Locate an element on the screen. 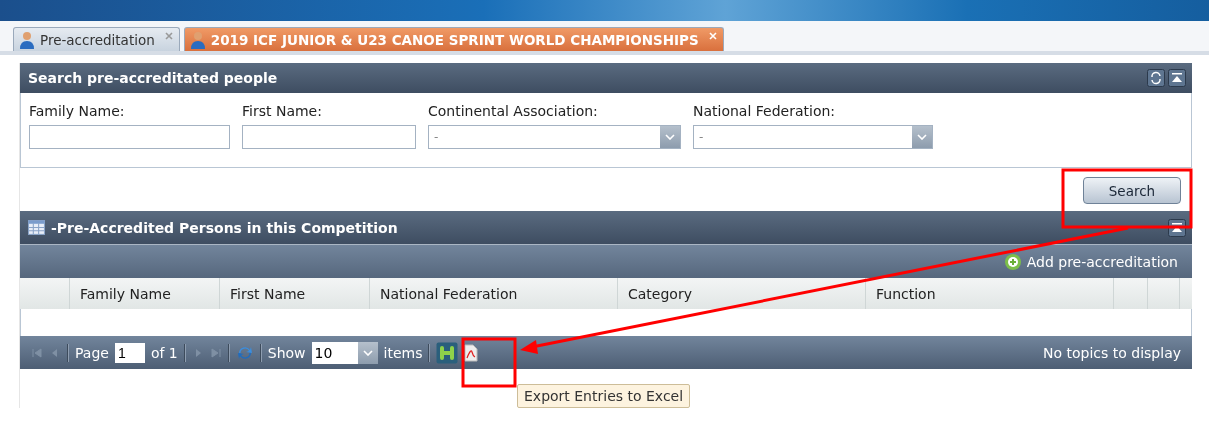 The image size is (1209, 437). field-label: Family Name: is located at coordinates (77, 111).